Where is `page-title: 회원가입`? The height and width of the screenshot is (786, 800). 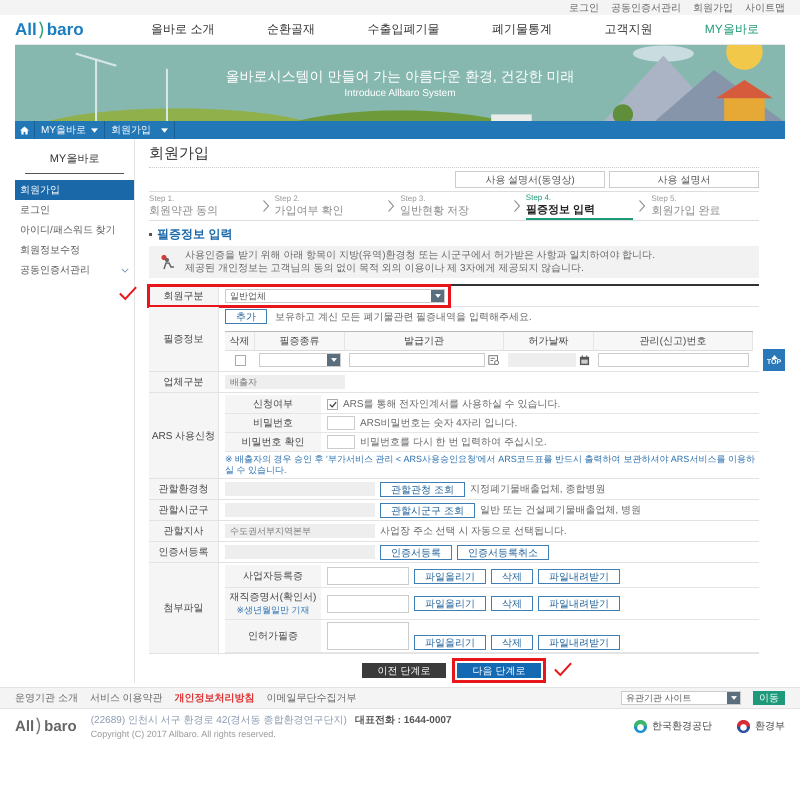
page-title: 회원가입 is located at coordinates (454, 156).